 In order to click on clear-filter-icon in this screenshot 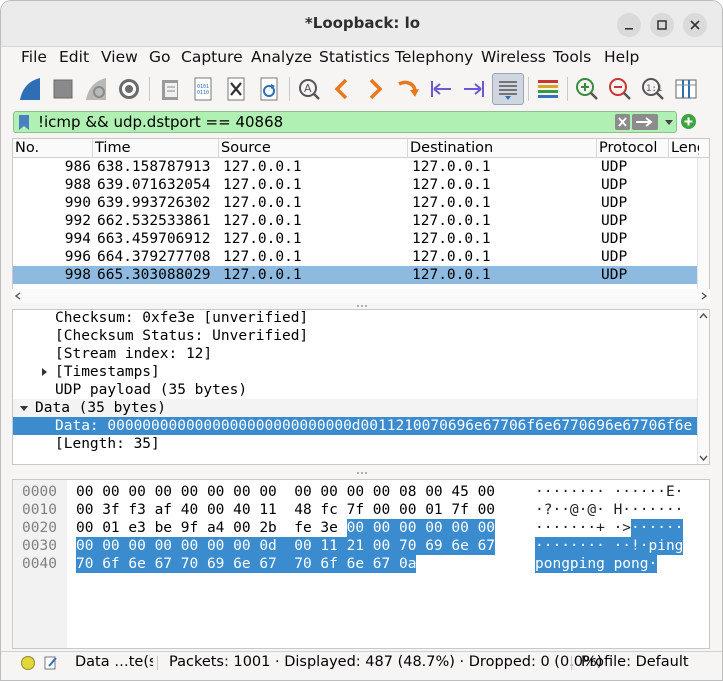, I will do `click(622, 122)`.